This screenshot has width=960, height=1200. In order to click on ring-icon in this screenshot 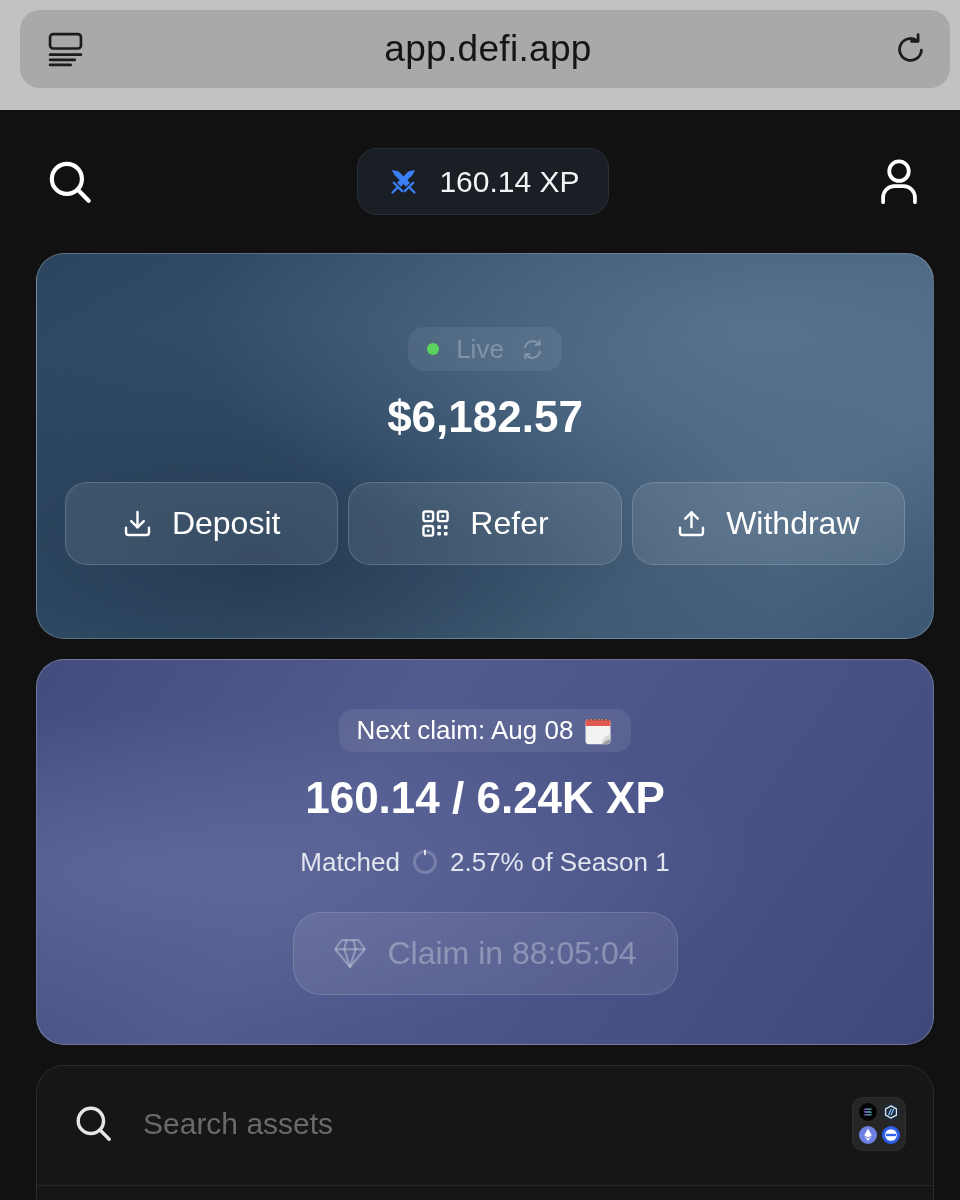, I will do `click(425, 862)`.